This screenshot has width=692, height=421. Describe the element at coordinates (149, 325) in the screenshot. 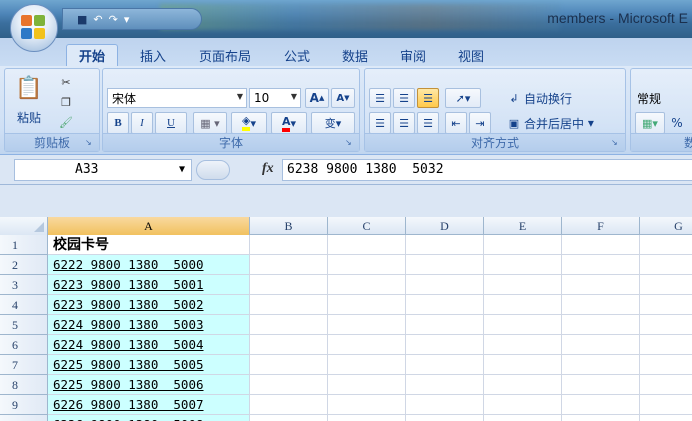

I see `table-cell: 6224 9800 1380 5003` at that location.